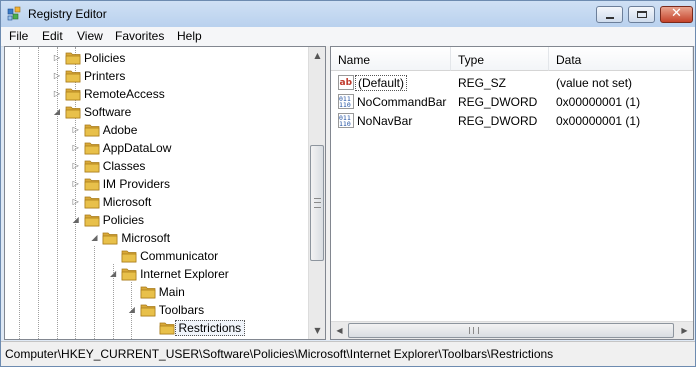 The width and height of the screenshot is (696, 367). What do you see at coordinates (317, 55) in the screenshot?
I see `scroll-up-icon: ▲` at bounding box center [317, 55].